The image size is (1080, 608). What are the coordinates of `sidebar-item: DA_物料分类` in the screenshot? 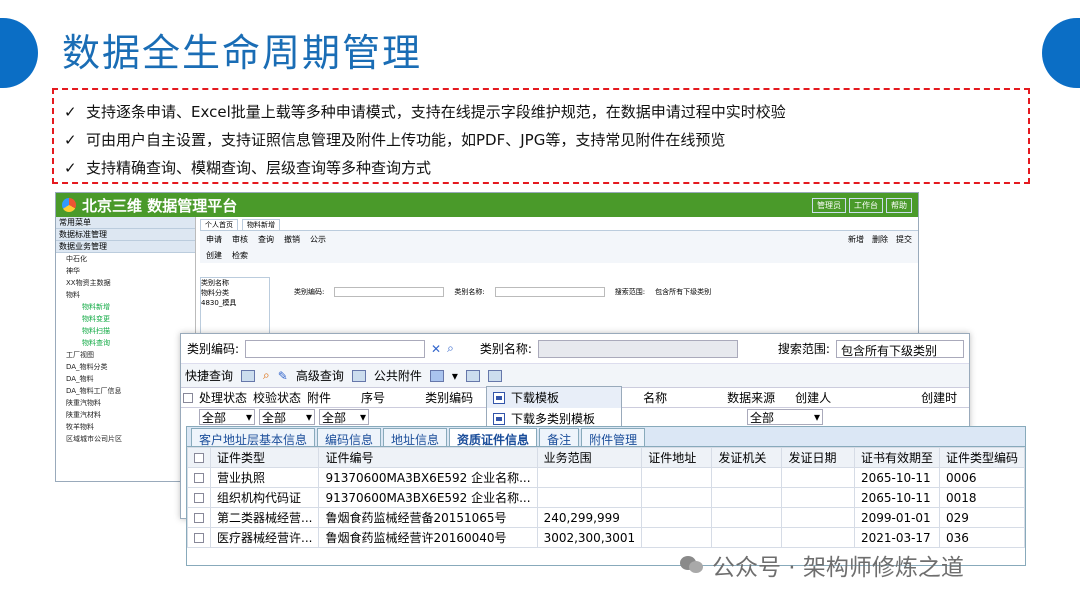 It's located at (125, 367).